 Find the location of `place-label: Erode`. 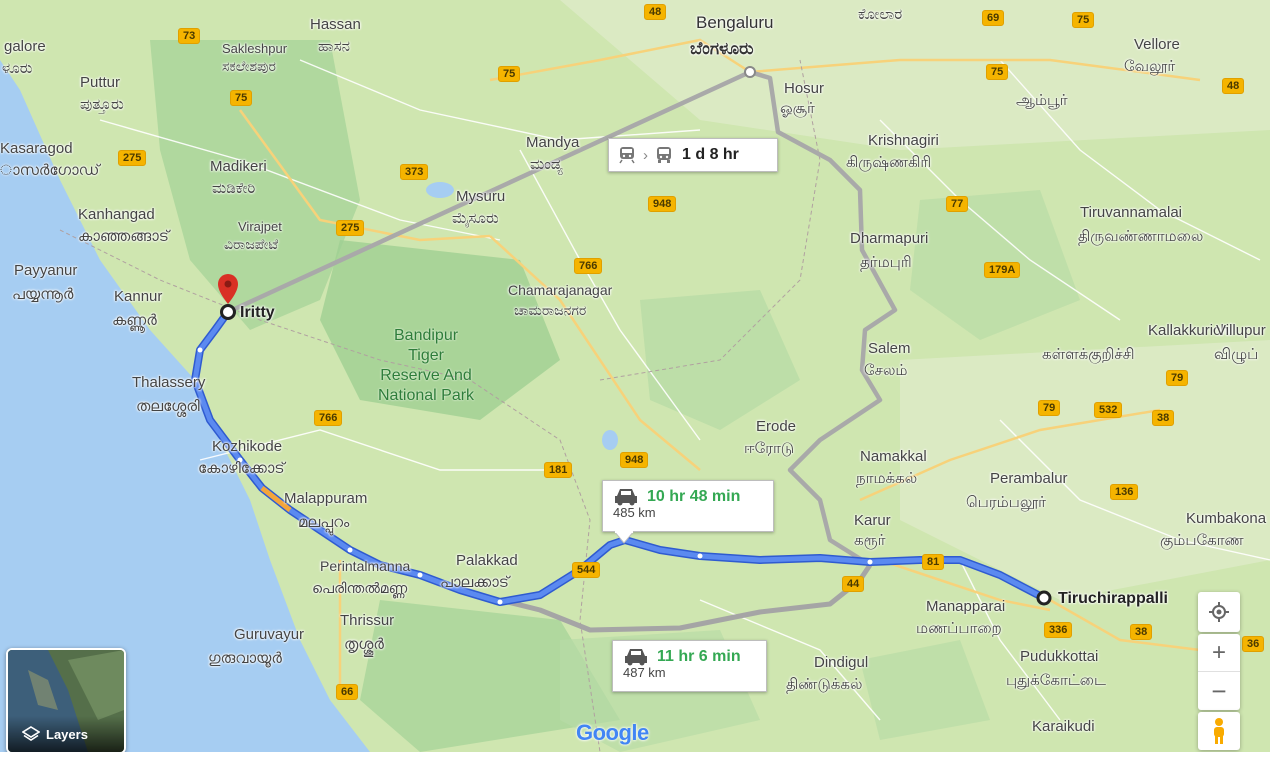

place-label: Erode is located at coordinates (776, 426).